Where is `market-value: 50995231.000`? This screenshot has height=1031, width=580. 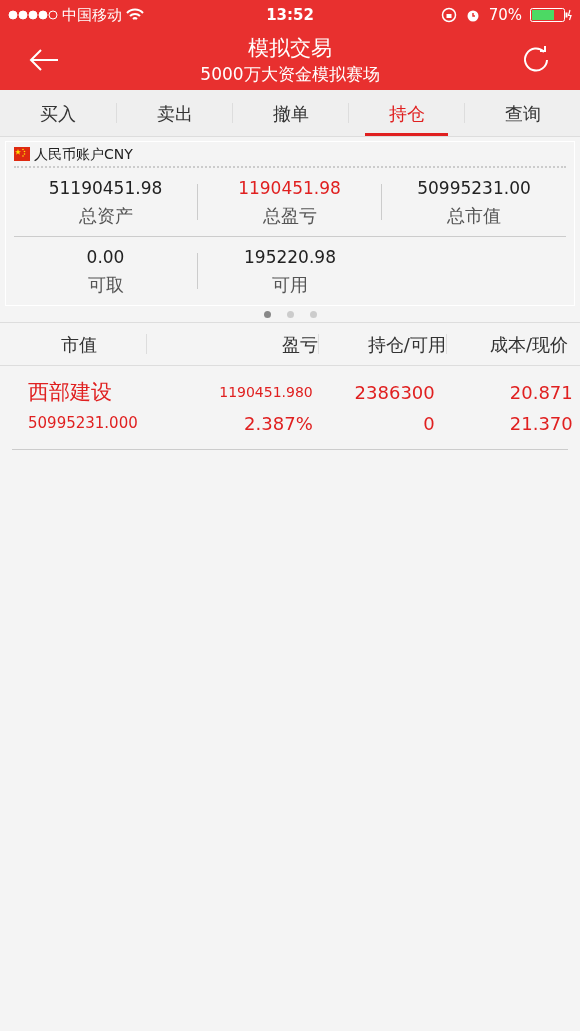 market-value: 50995231.000 is located at coordinates (83, 424).